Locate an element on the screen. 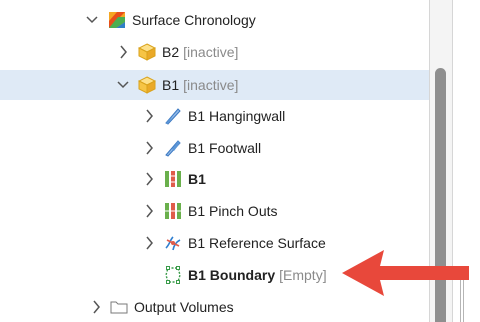 This screenshot has height=322, width=480. reference-surface-icon is located at coordinates (173, 243).